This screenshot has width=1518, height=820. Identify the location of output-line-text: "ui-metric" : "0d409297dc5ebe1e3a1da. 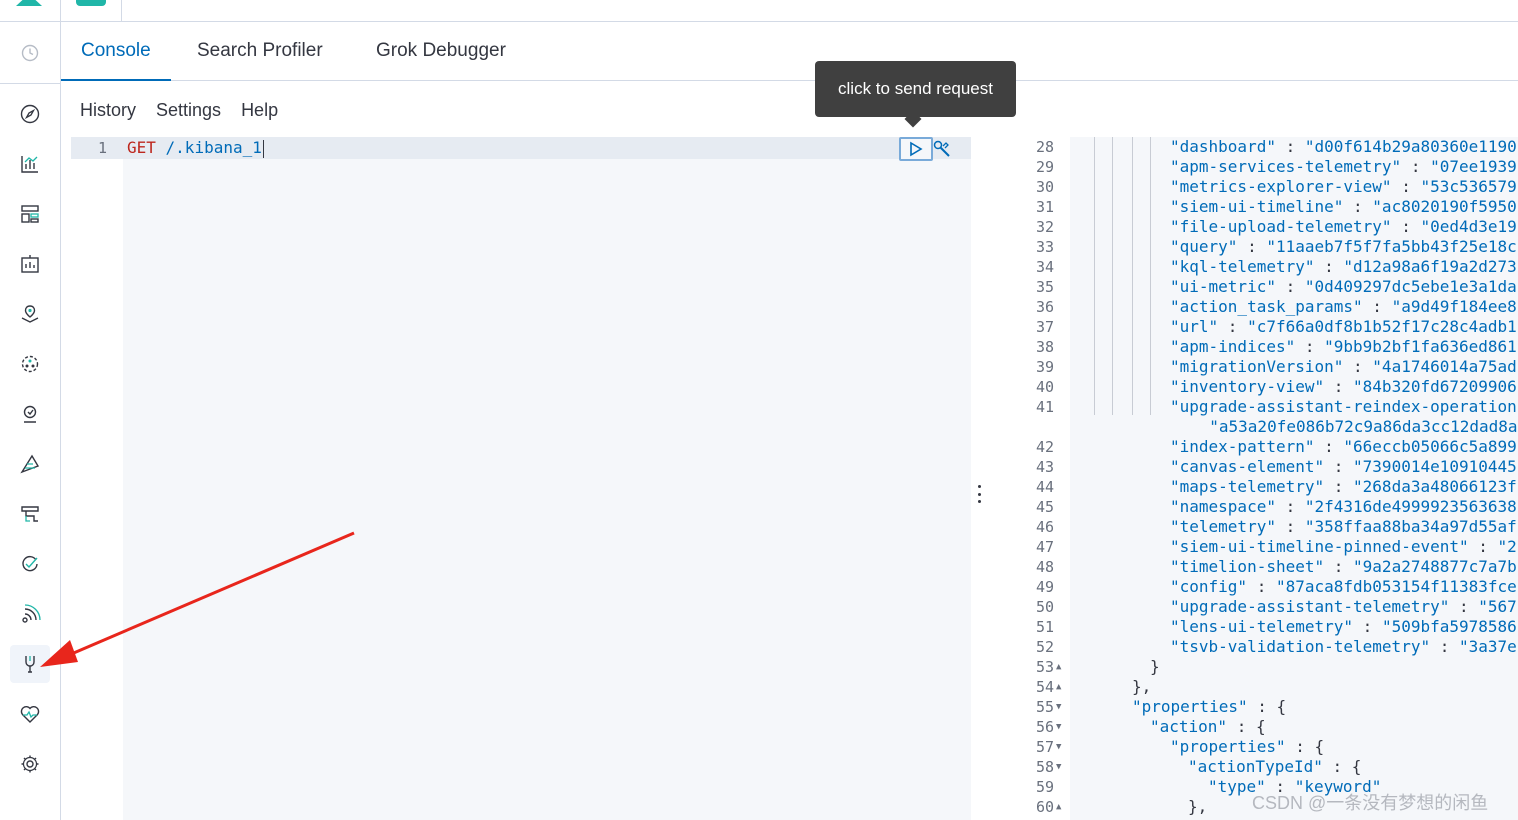
(1343, 286).